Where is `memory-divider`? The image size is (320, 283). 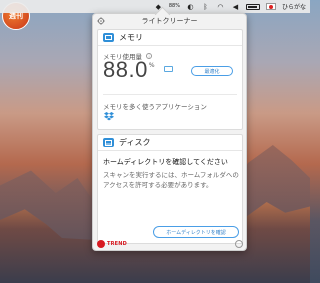
memory-divider is located at coordinates (170, 94).